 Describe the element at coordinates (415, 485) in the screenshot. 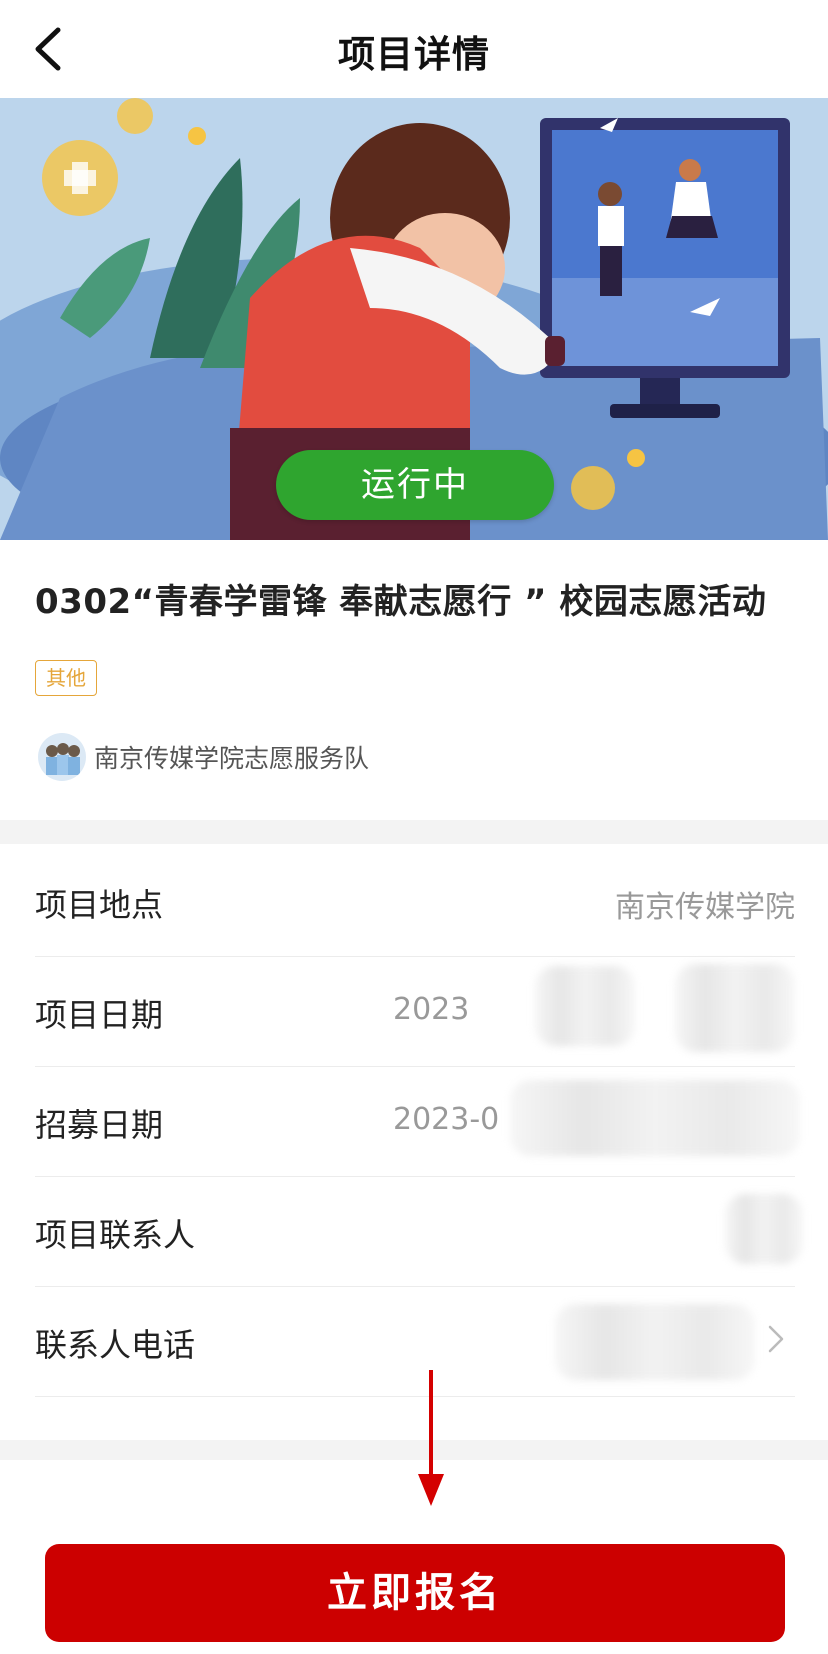

I see `status-badge: 运行中` at that location.